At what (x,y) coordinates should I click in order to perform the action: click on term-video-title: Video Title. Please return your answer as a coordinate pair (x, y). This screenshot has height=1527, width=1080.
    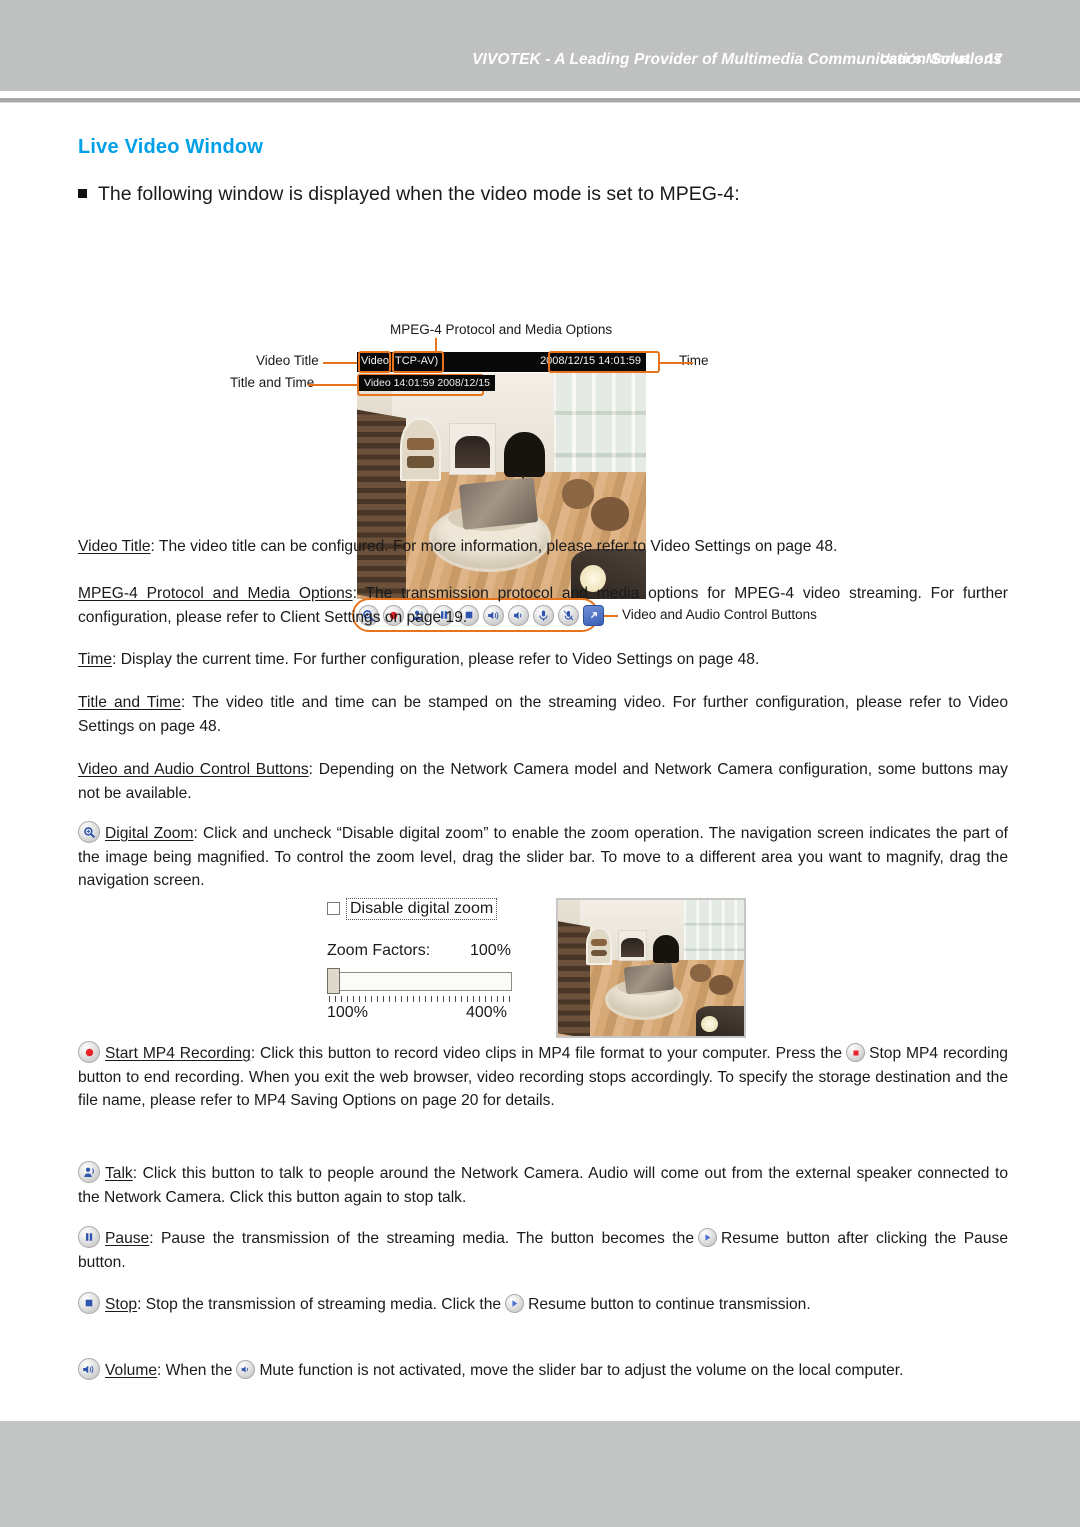
    Looking at the image, I should click on (114, 546).